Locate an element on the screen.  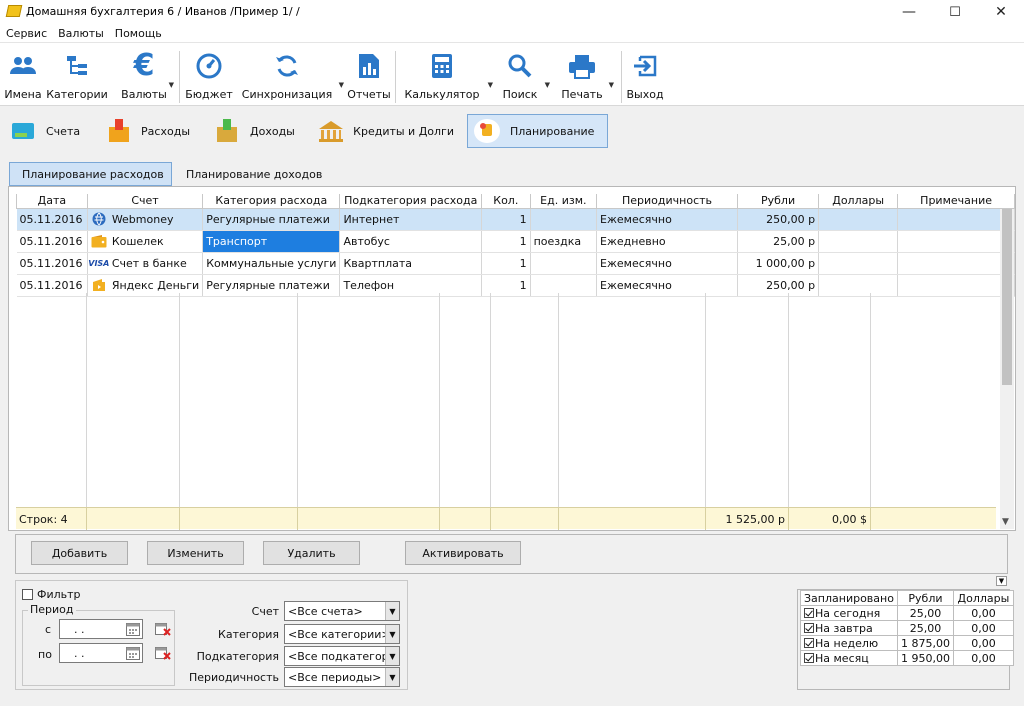
cell-rub: 25,00 р is located at coordinates (778, 241).